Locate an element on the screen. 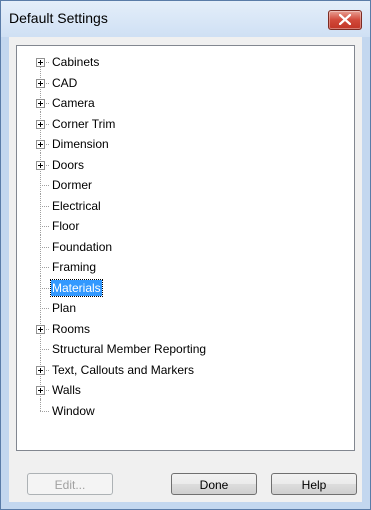 The height and width of the screenshot is (510, 371). tree-item-label: Framing is located at coordinates (74, 267).